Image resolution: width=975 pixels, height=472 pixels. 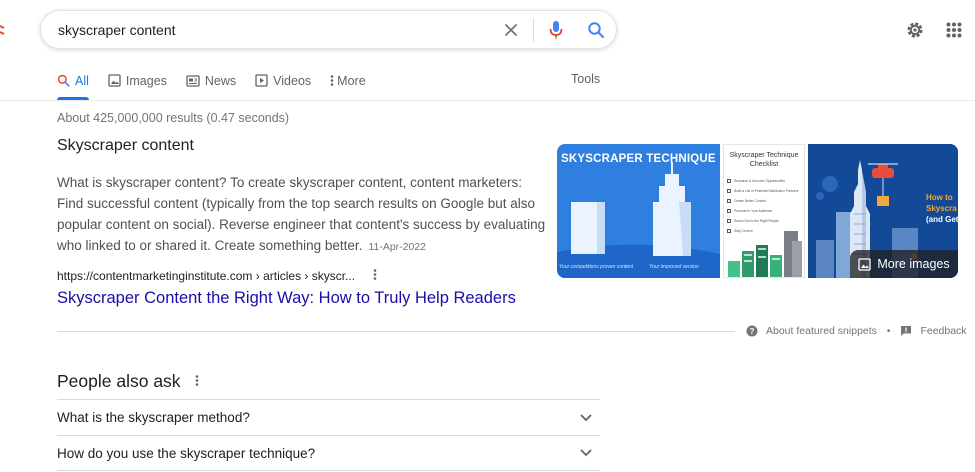 I want to click on news-icon, so click(x=193, y=80).